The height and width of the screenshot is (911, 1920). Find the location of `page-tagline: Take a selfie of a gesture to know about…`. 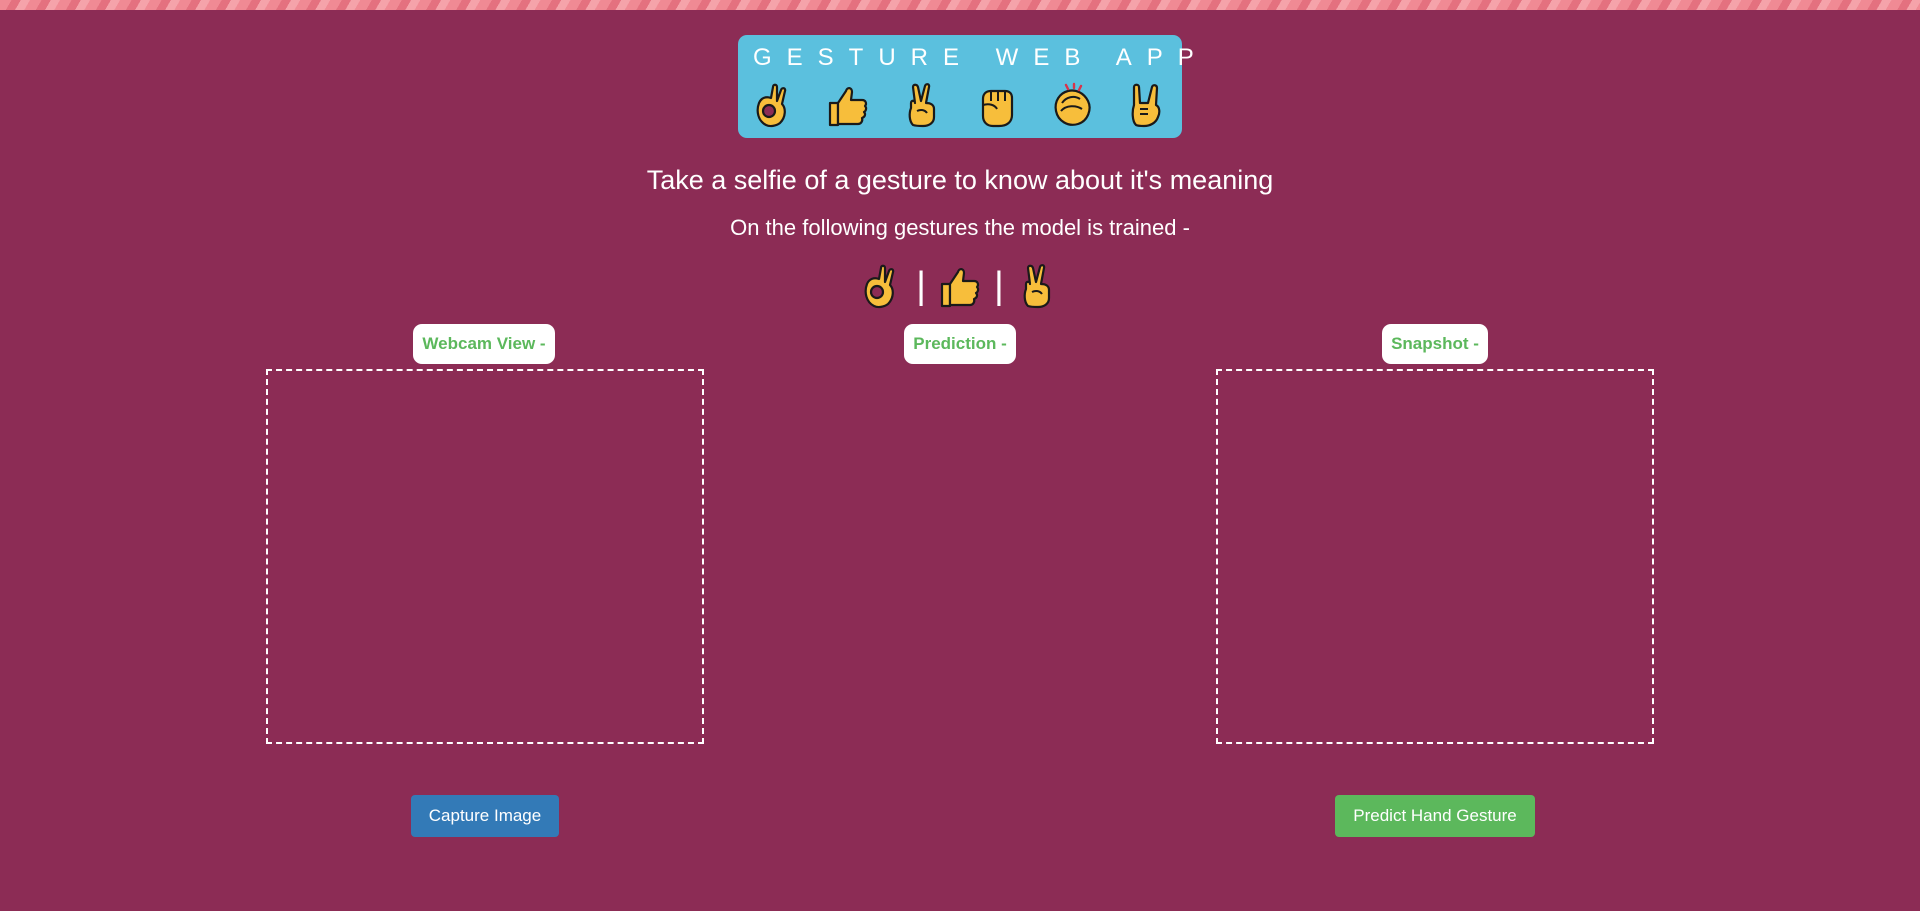

page-tagline: Take a selfie of a gesture to know about… is located at coordinates (960, 180).